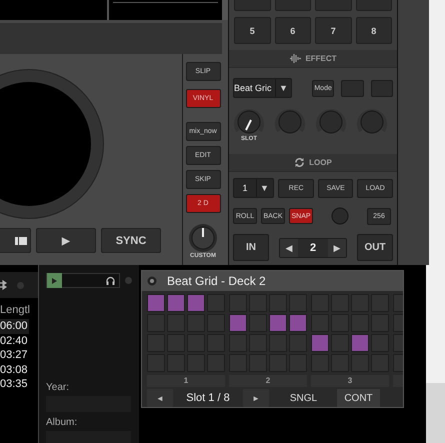  I want to click on track-length: 03:27, so click(14, 355).